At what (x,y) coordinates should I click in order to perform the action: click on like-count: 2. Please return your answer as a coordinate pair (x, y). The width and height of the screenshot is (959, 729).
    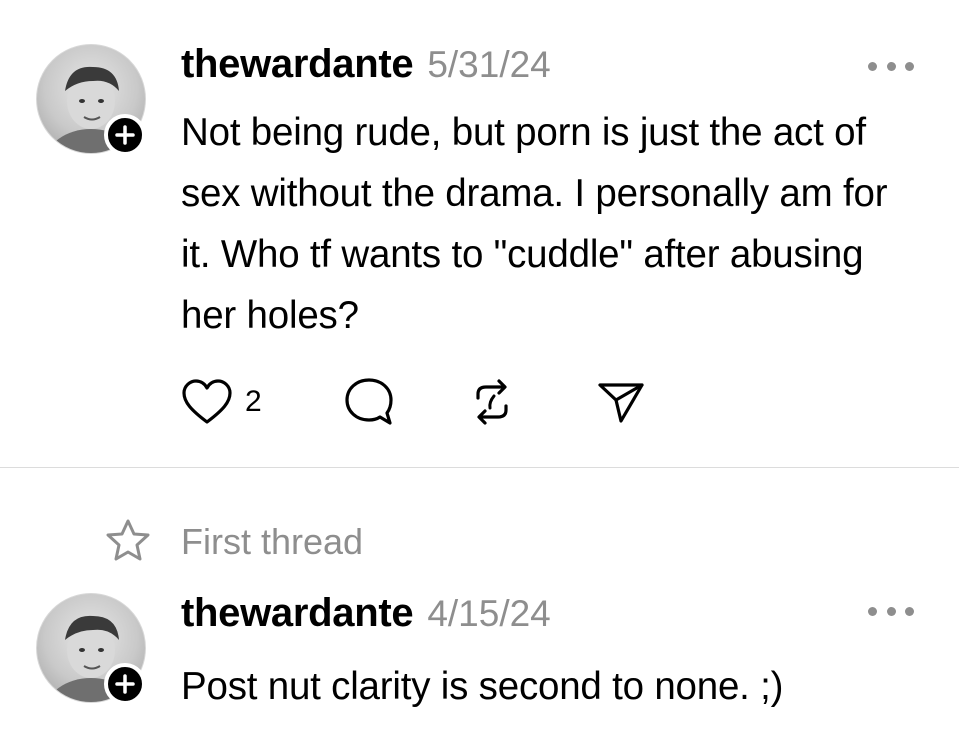
    Looking at the image, I should click on (253, 401).